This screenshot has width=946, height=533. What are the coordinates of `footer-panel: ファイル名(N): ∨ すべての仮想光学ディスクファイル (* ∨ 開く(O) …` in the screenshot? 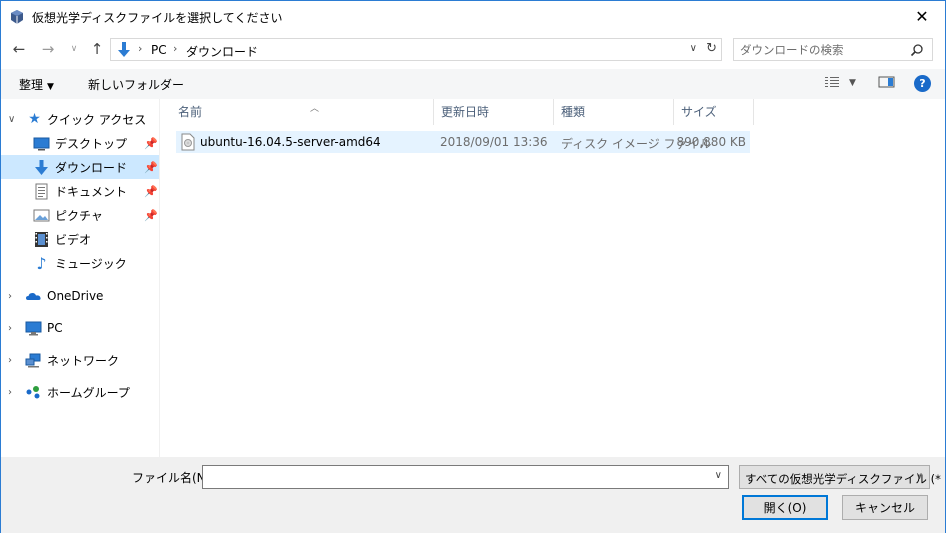 It's located at (473, 495).